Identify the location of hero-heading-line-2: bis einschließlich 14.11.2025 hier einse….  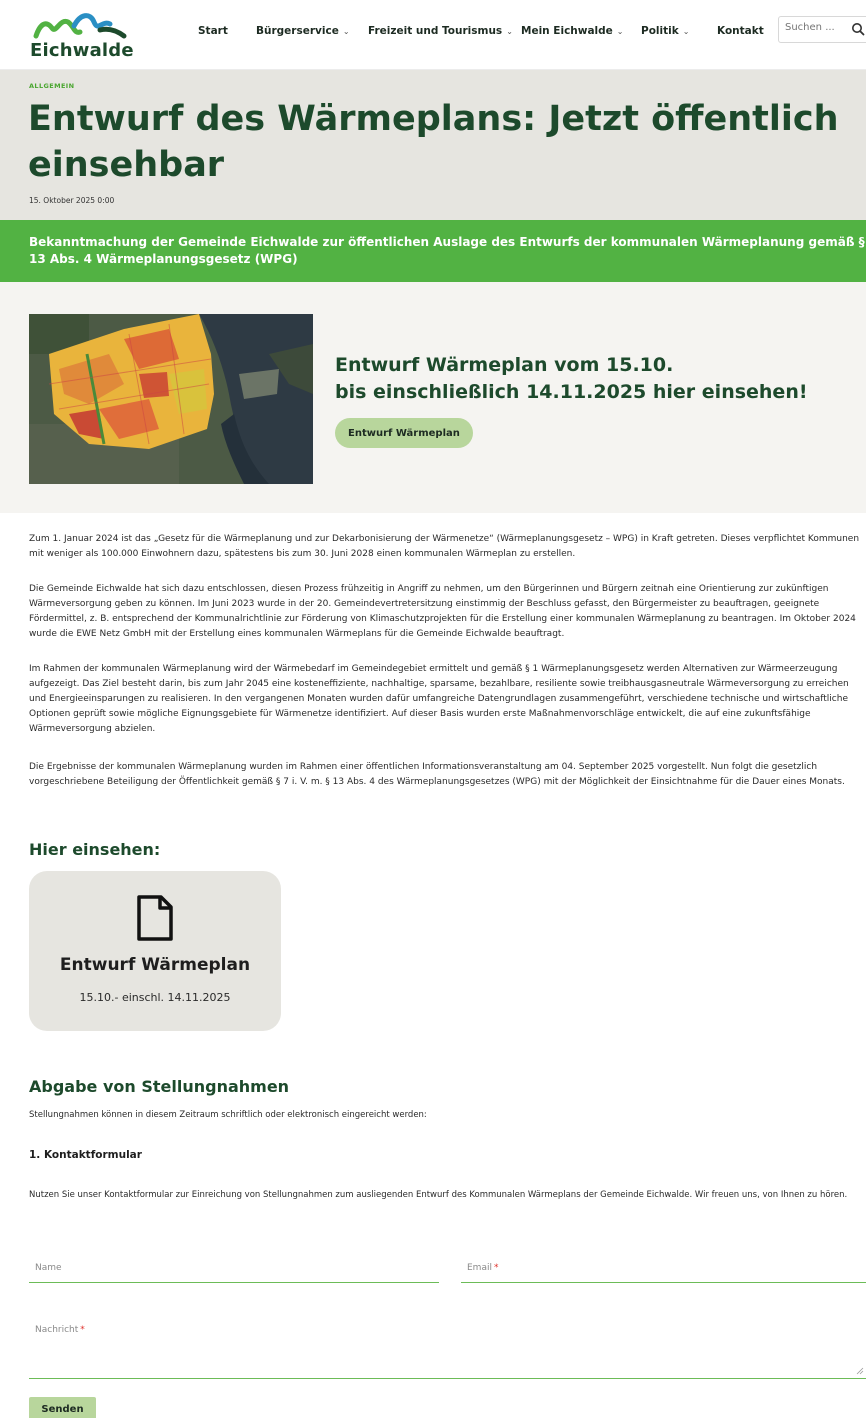
(571, 392).